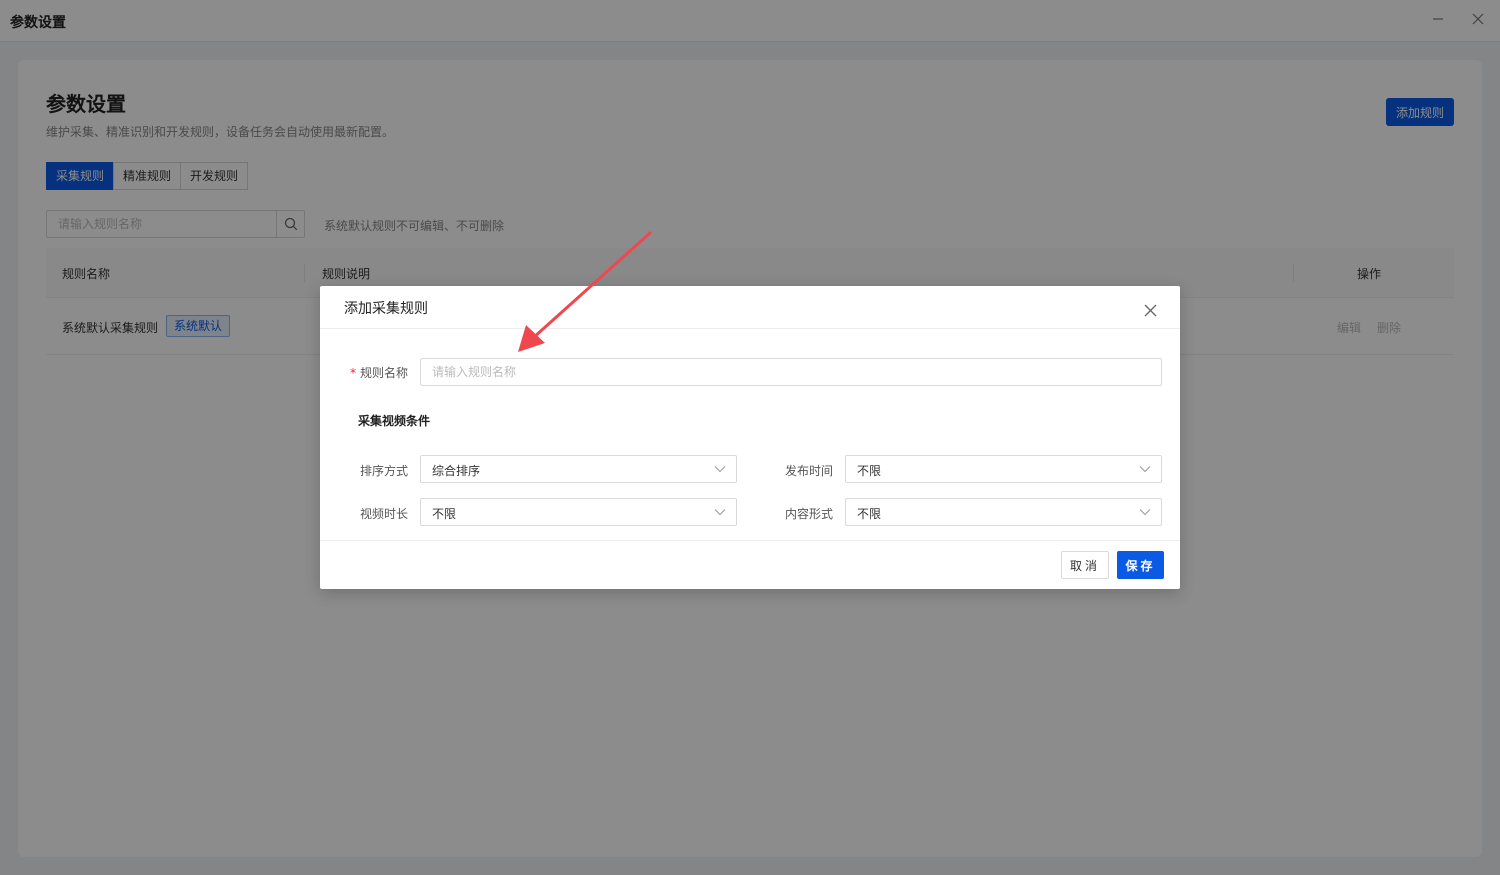 Image resolution: width=1500 pixels, height=875 pixels. What do you see at coordinates (750, 564) in the screenshot?
I see `dialog-footer: 取消 保存` at bounding box center [750, 564].